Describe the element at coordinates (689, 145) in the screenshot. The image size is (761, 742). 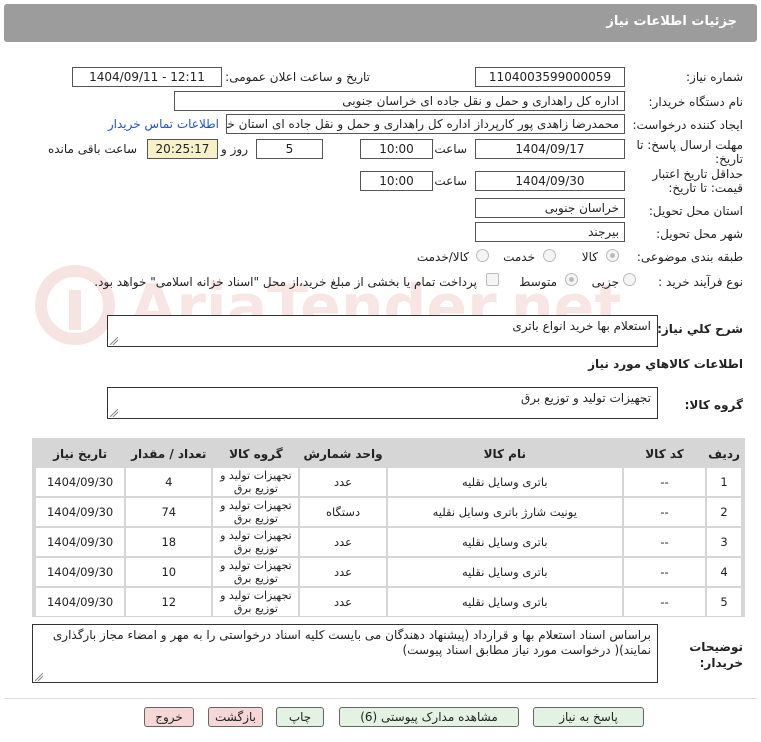
I see `deadline-label: مهلت ارسال پاسخ: تا` at that location.